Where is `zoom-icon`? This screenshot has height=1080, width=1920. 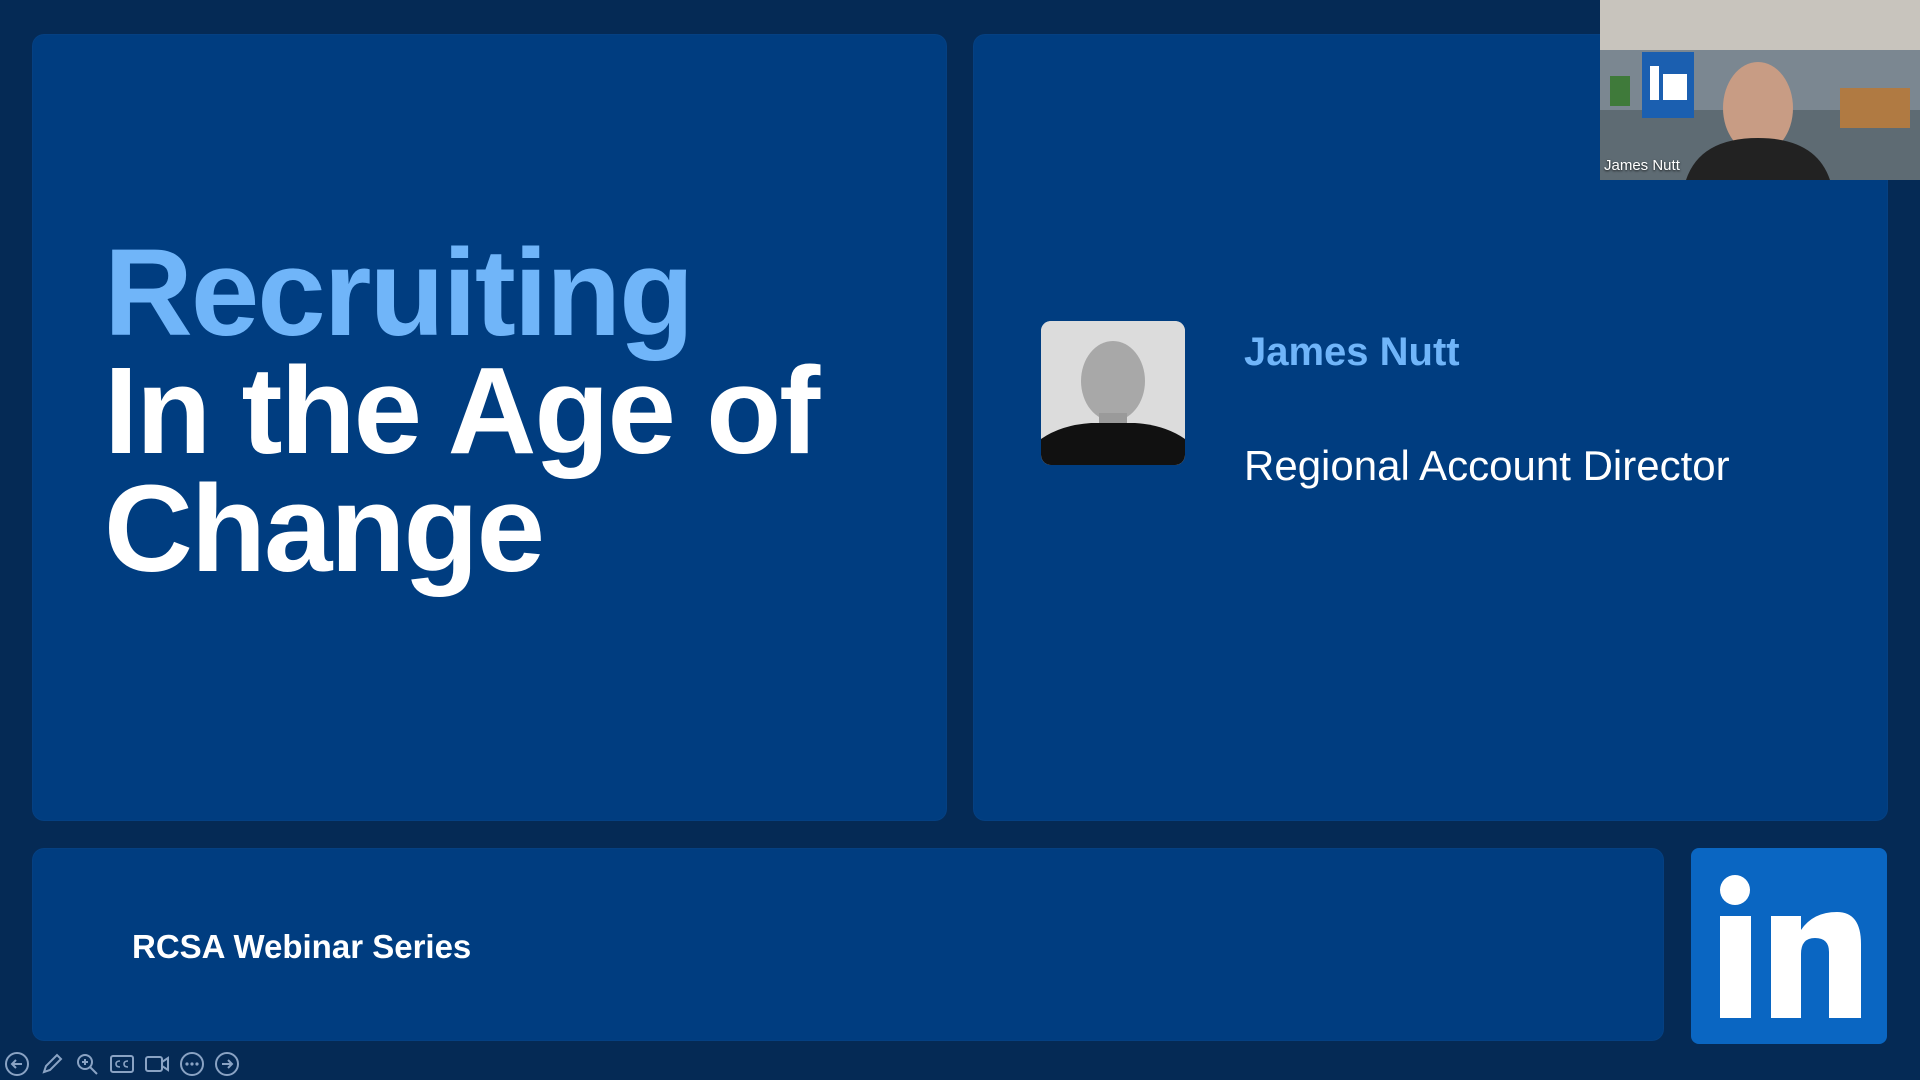
zoom-icon is located at coordinates (87, 1064).